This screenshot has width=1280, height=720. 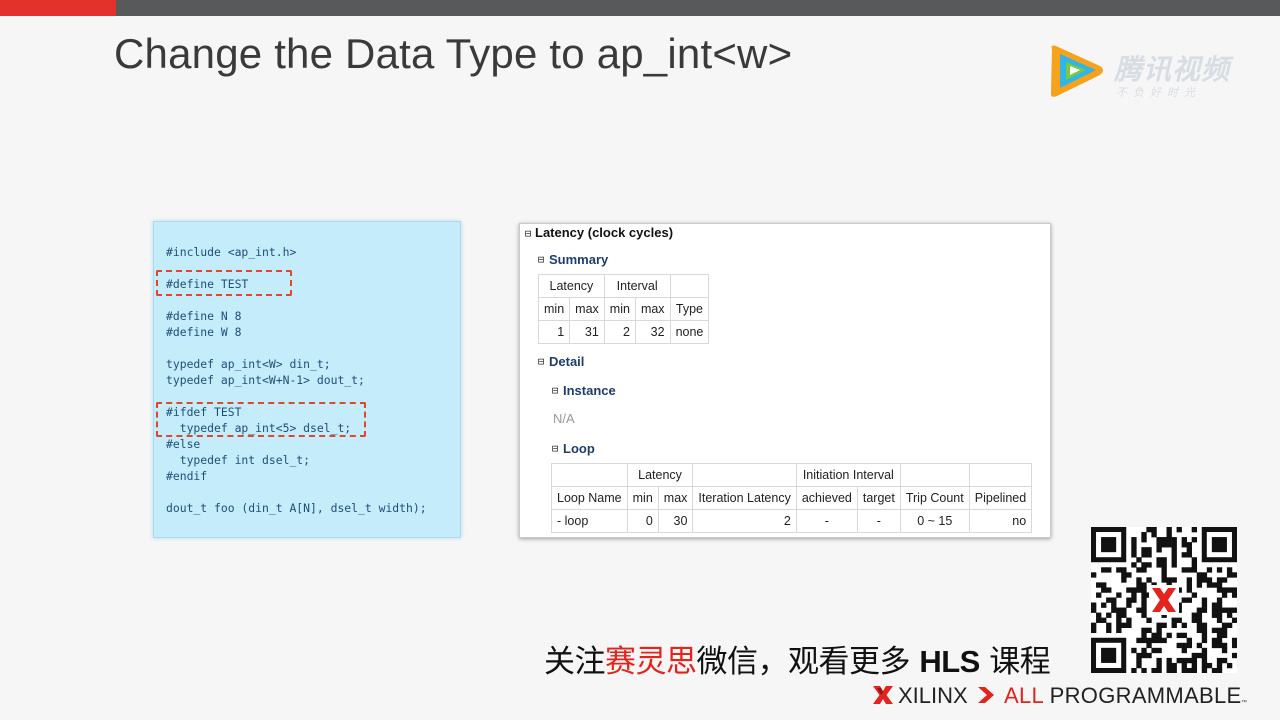 What do you see at coordinates (878, 498) in the screenshot?
I see `table-header: target` at bounding box center [878, 498].